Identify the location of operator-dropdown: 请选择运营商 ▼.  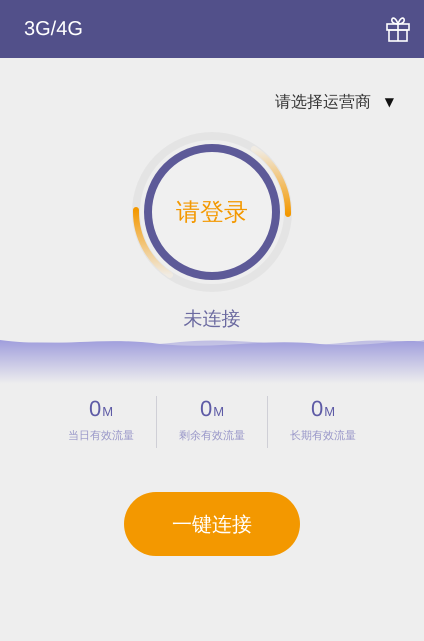
(334, 102).